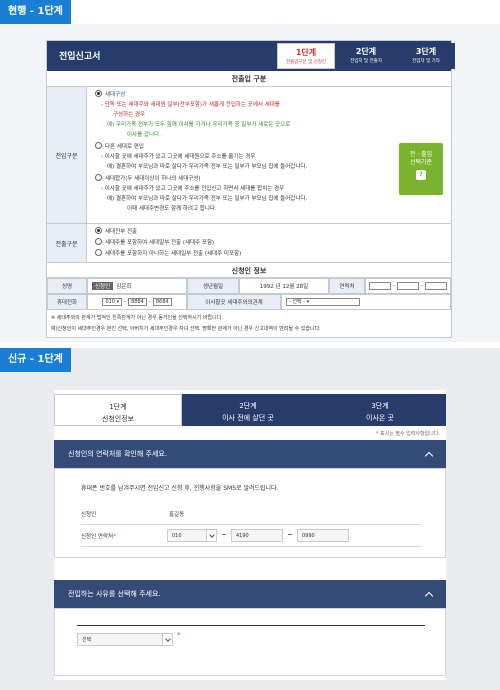 The width and height of the screenshot is (500, 690). What do you see at coordinates (249, 223) in the screenshot?
I see `divider` at bounding box center [249, 223].